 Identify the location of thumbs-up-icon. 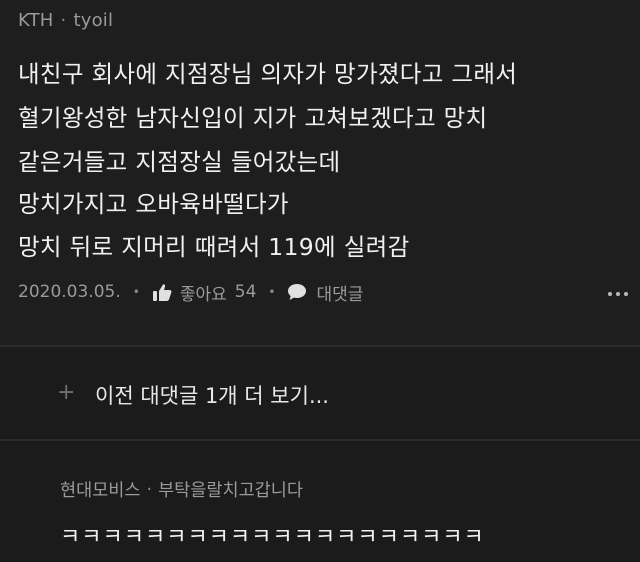
(162, 292).